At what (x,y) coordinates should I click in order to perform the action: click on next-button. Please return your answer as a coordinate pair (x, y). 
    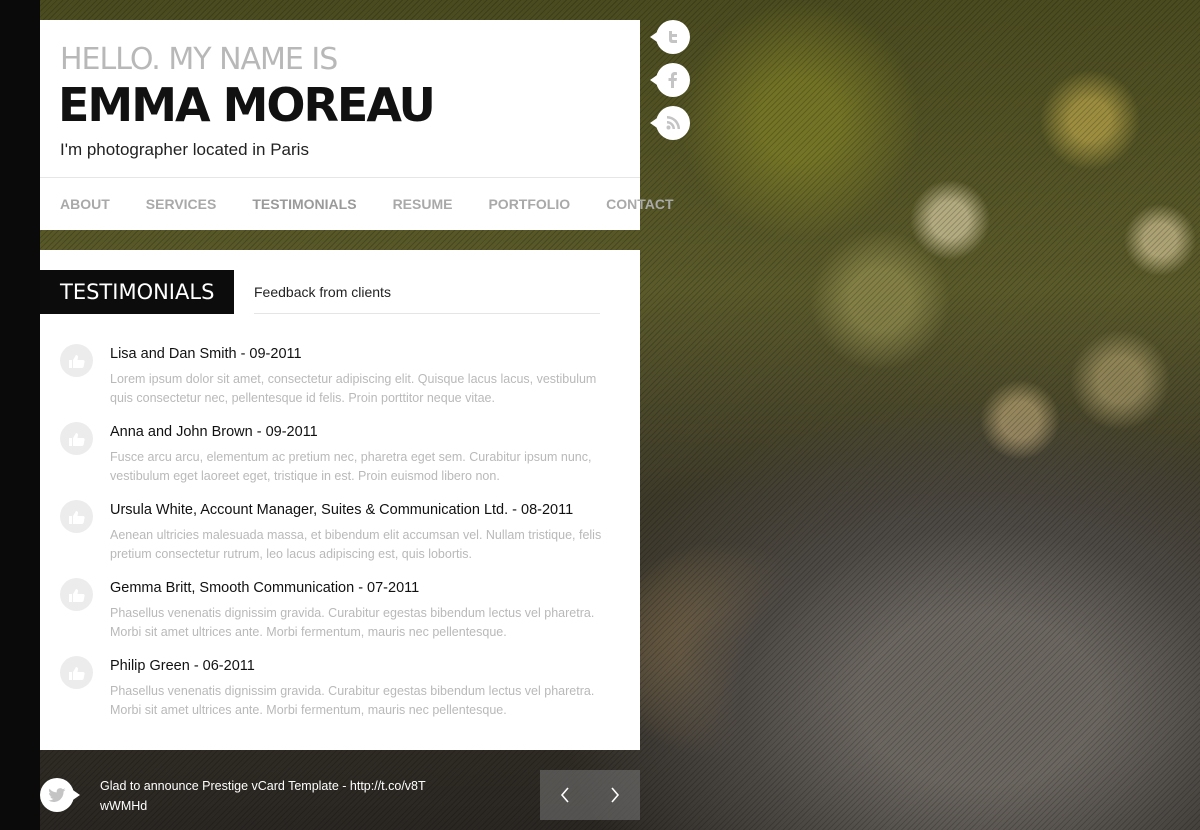
    Looking at the image, I should click on (615, 795).